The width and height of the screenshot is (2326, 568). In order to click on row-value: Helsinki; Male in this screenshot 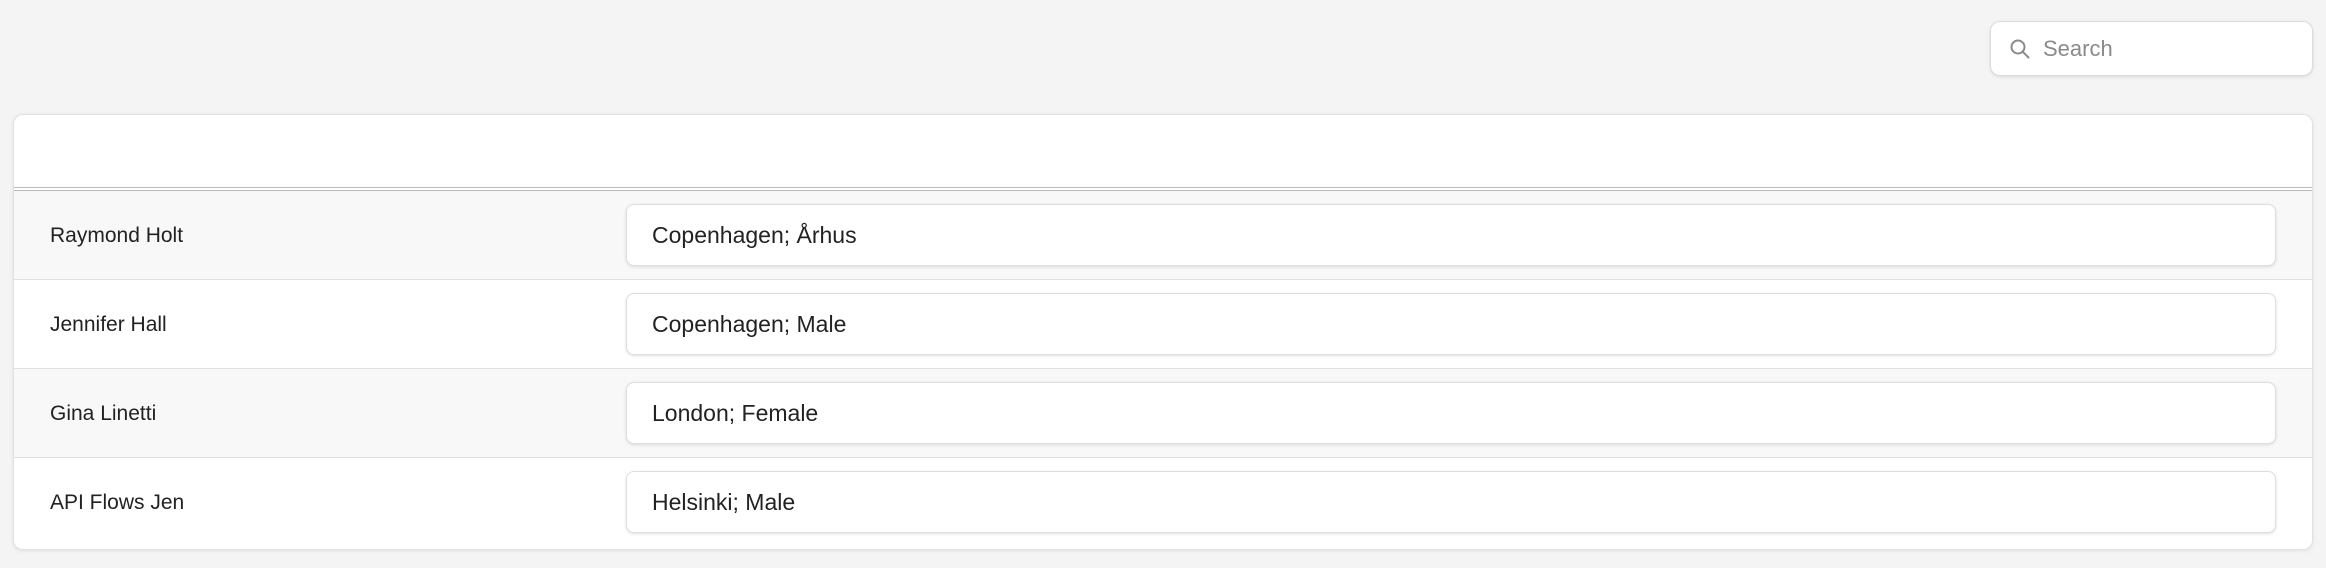, I will do `click(724, 502)`.